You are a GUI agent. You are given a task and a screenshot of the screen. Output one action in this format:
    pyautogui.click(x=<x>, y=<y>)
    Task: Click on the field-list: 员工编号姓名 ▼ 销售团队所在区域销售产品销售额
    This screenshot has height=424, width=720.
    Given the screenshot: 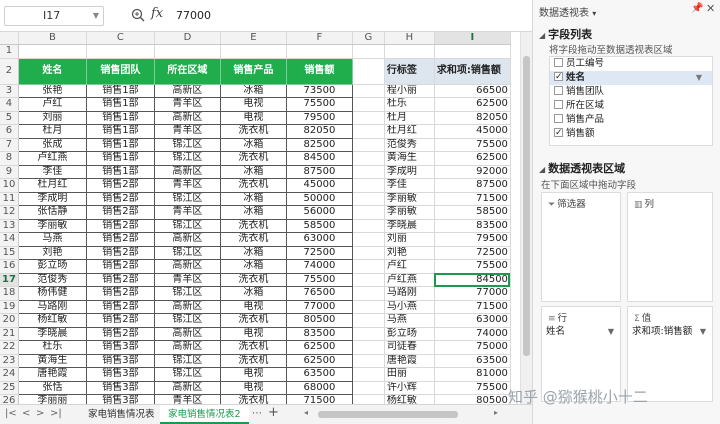 What is the action you would take?
    pyautogui.click(x=631, y=101)
    